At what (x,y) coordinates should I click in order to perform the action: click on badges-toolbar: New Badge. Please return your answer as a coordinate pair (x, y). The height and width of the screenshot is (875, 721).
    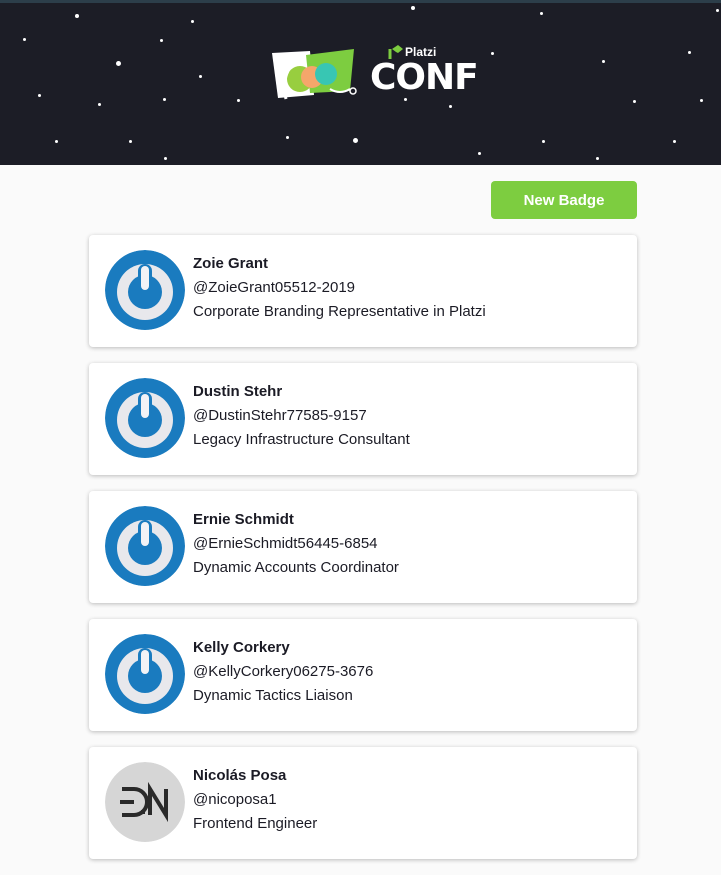
    Looking at the image, I should click on (360, 200).